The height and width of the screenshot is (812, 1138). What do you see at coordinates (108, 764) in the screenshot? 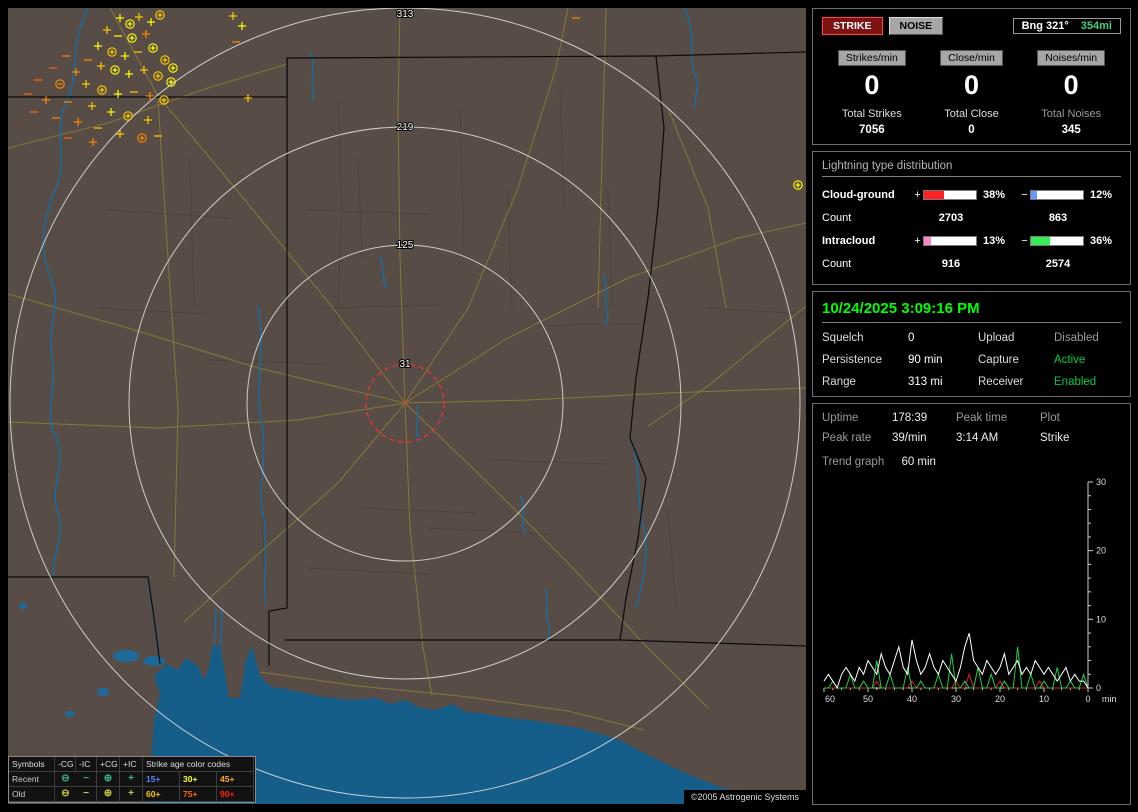
I see `legend-col-pos-cg: +CG` at bounding box center [108, 764].